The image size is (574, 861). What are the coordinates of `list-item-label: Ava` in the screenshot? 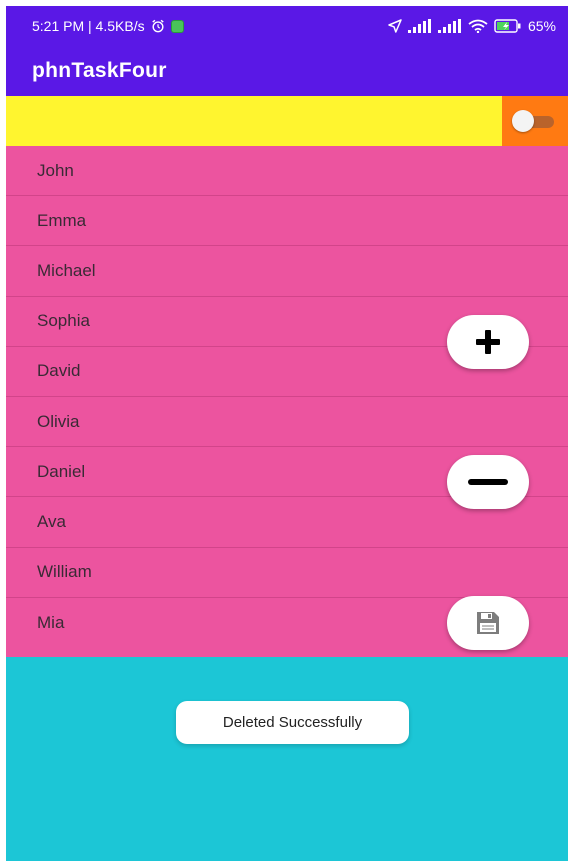 It's located at (51, 521).